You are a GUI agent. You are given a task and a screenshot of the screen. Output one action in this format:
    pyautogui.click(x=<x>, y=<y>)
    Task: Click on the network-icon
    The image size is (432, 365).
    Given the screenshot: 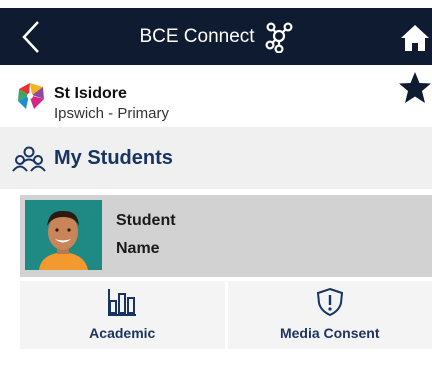 What is the action you would take?
    pyautogui.click(x=279, y=37)
    